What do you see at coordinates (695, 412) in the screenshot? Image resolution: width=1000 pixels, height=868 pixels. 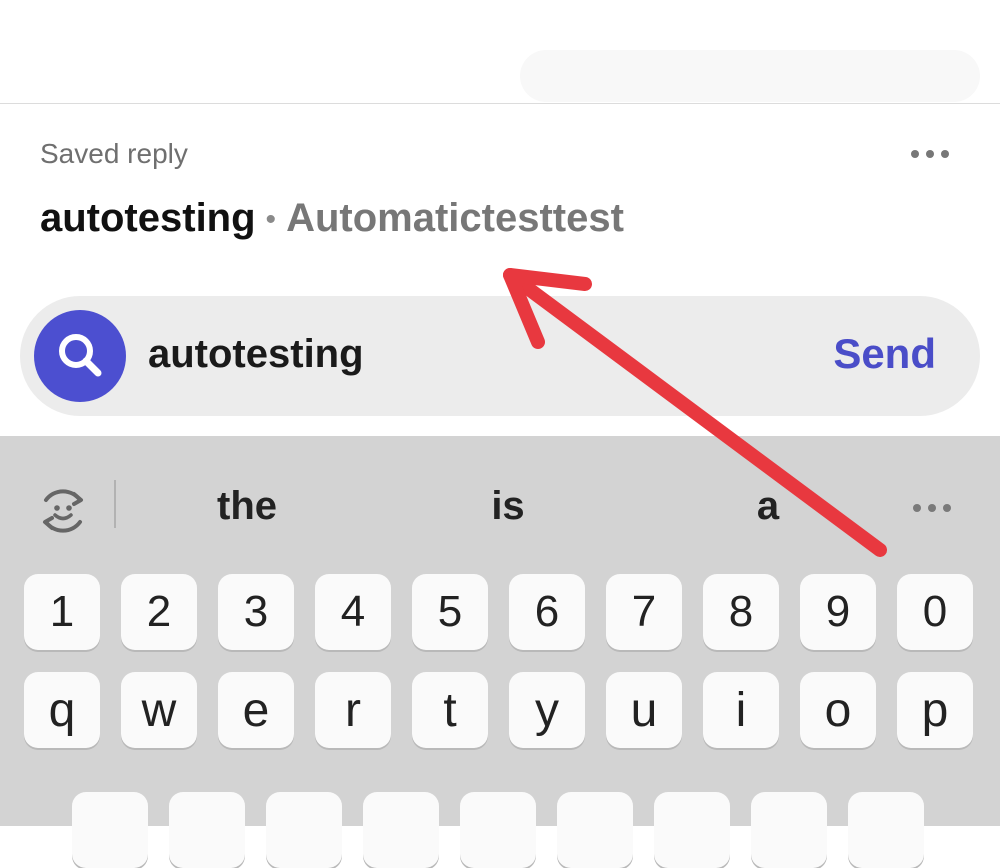 I see `annotation-arrow` at bounding box center [695, 412].